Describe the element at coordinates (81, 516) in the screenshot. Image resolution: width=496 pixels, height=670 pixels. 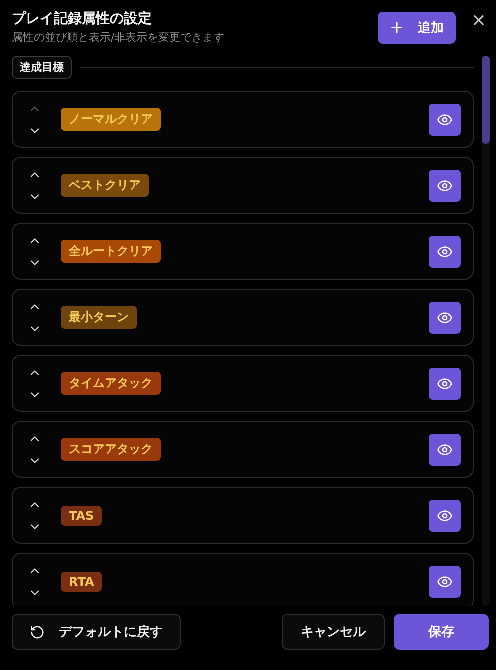
I see `attribute-tag: TAS` at that location.